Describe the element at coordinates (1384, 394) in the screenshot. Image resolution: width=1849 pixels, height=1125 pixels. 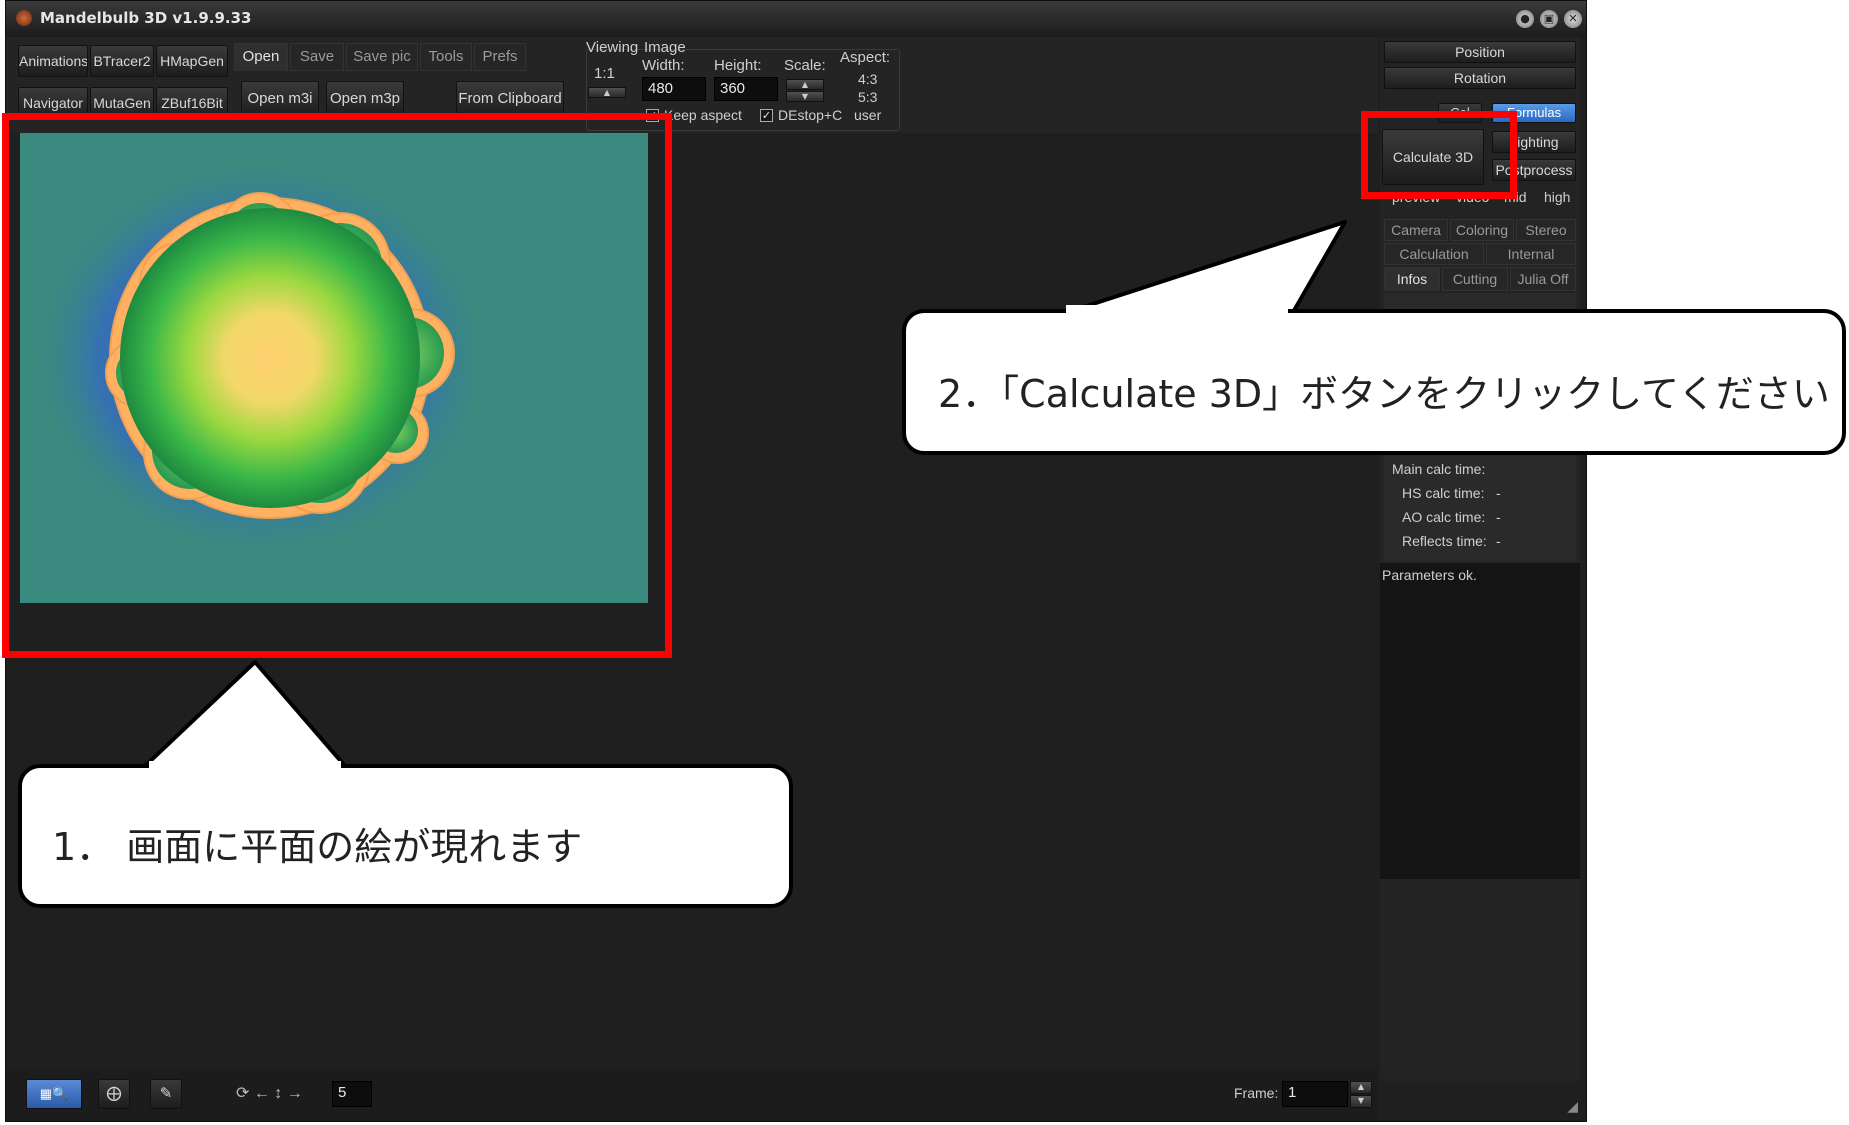
I see `callout-2-text: 2．「Calculate 3D」ボタンをクリックしてください` at that location.